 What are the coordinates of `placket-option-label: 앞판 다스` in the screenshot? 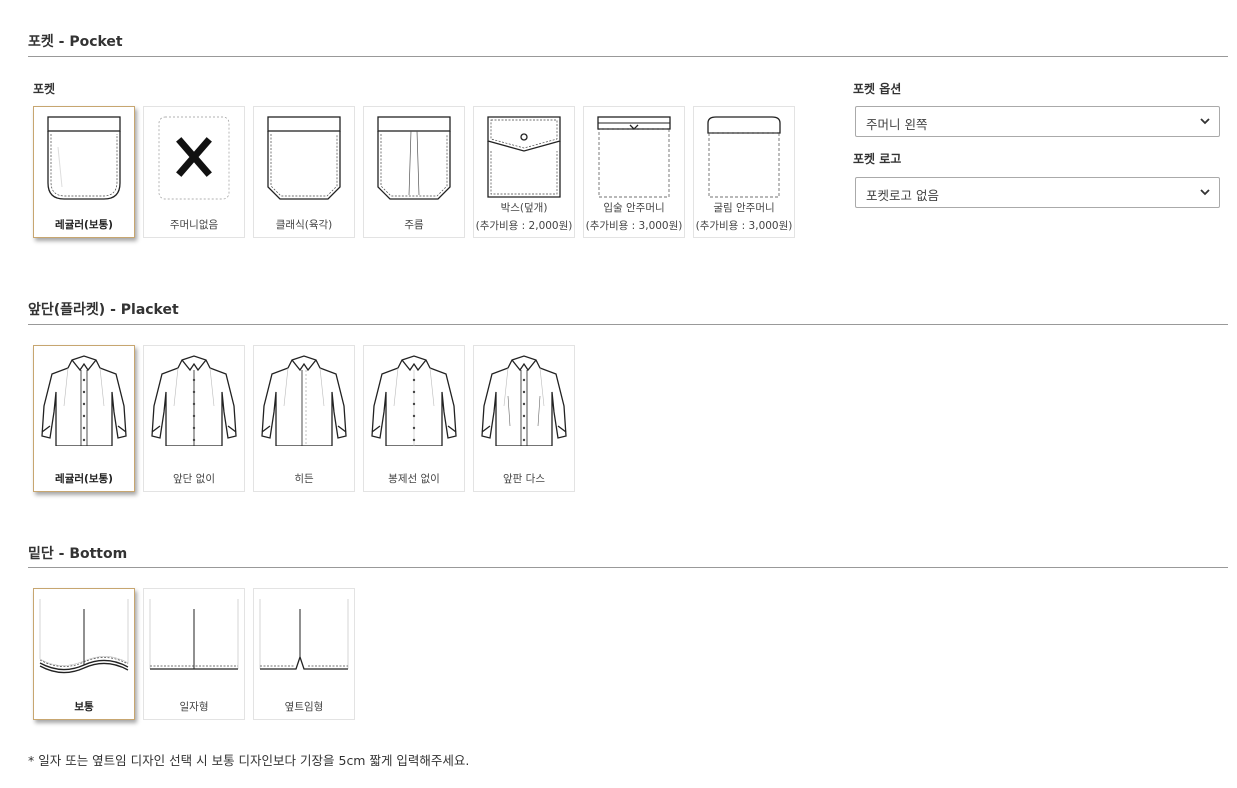 It's located at (524, 479).